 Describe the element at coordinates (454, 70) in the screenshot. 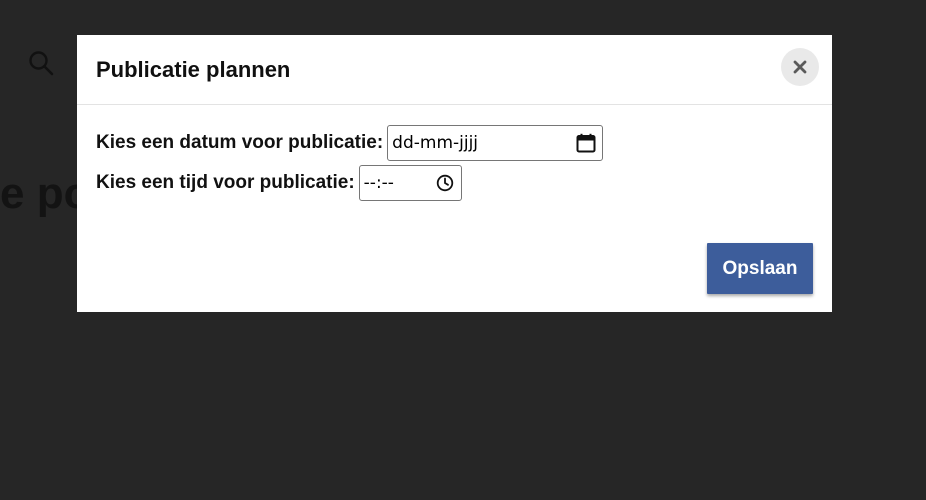

I see `dialog-header: Publicatie plannen` at that location.